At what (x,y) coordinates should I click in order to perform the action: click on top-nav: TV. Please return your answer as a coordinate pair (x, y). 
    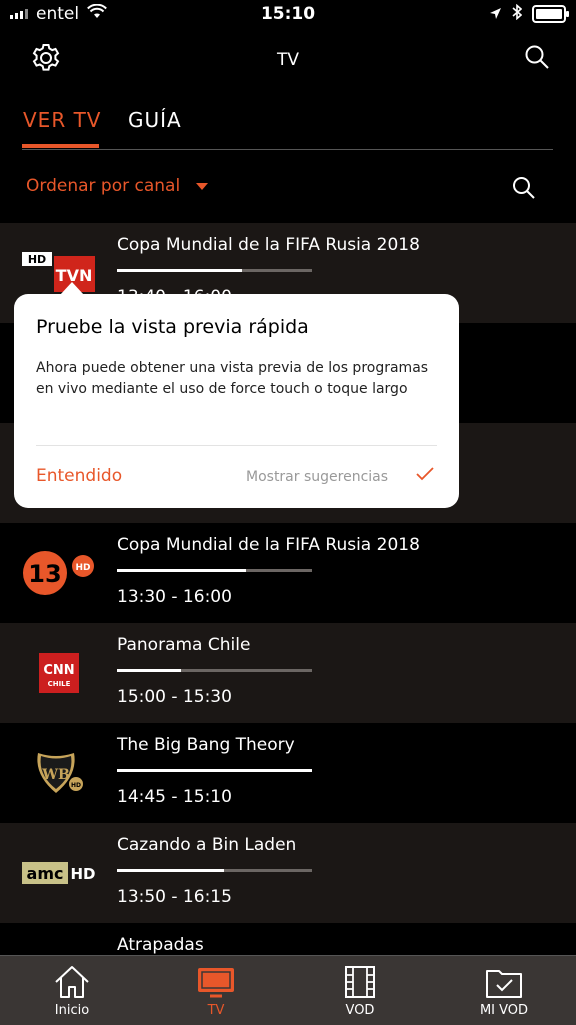
    Looking at the image, I should click on (288, 60).